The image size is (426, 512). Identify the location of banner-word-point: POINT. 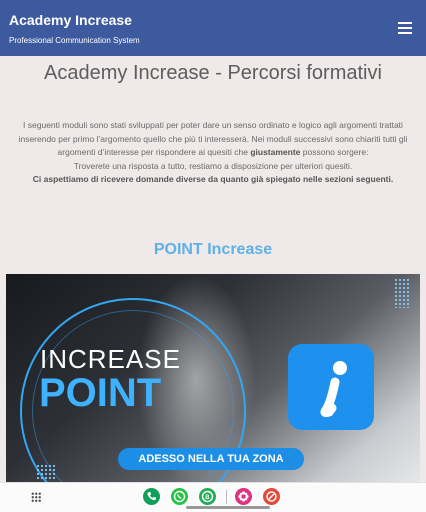
(100, 393).